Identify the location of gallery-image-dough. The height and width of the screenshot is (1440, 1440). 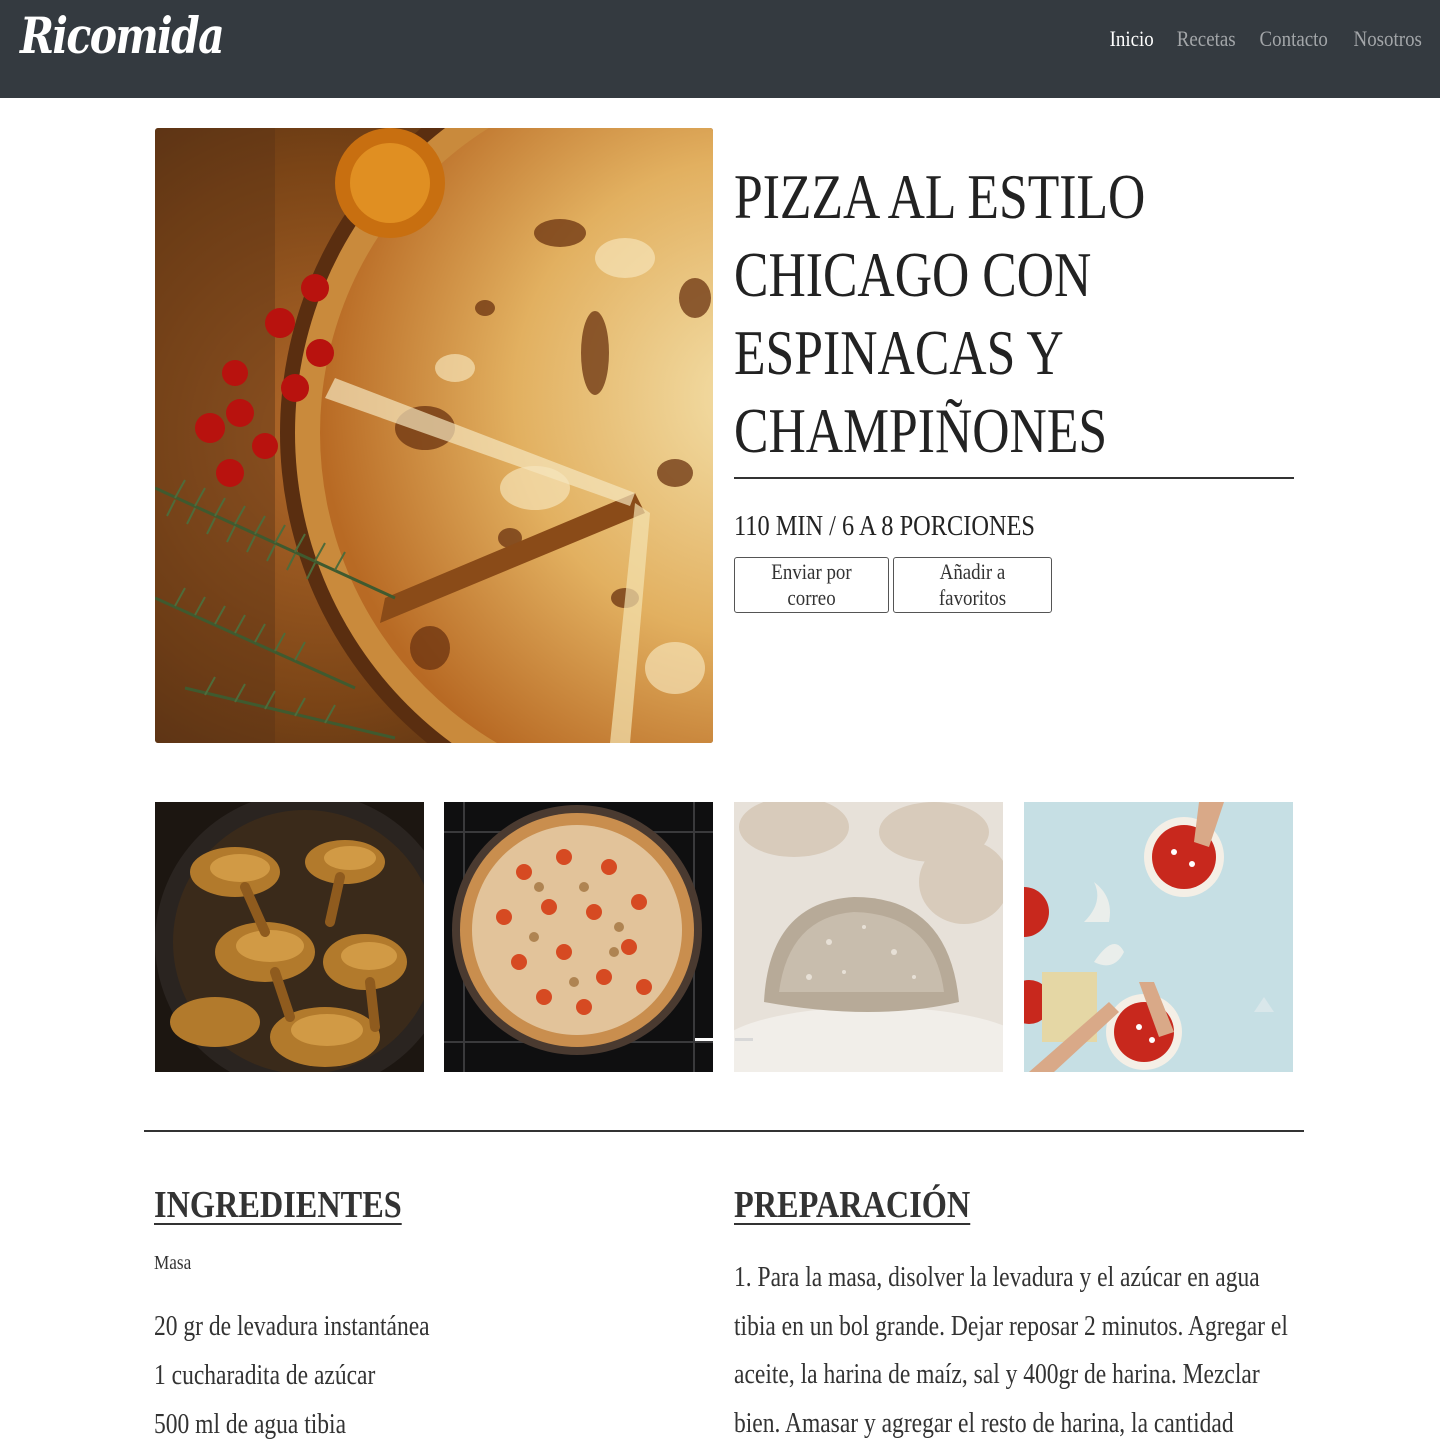
(868, 937).